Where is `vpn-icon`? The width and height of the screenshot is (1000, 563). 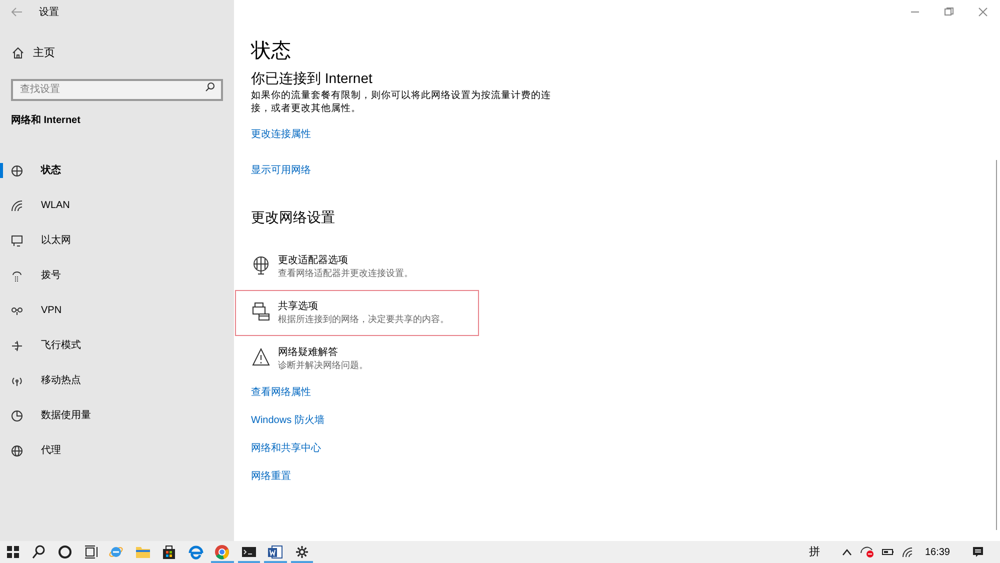
vpn-icon is located at coordinates (17, 310).